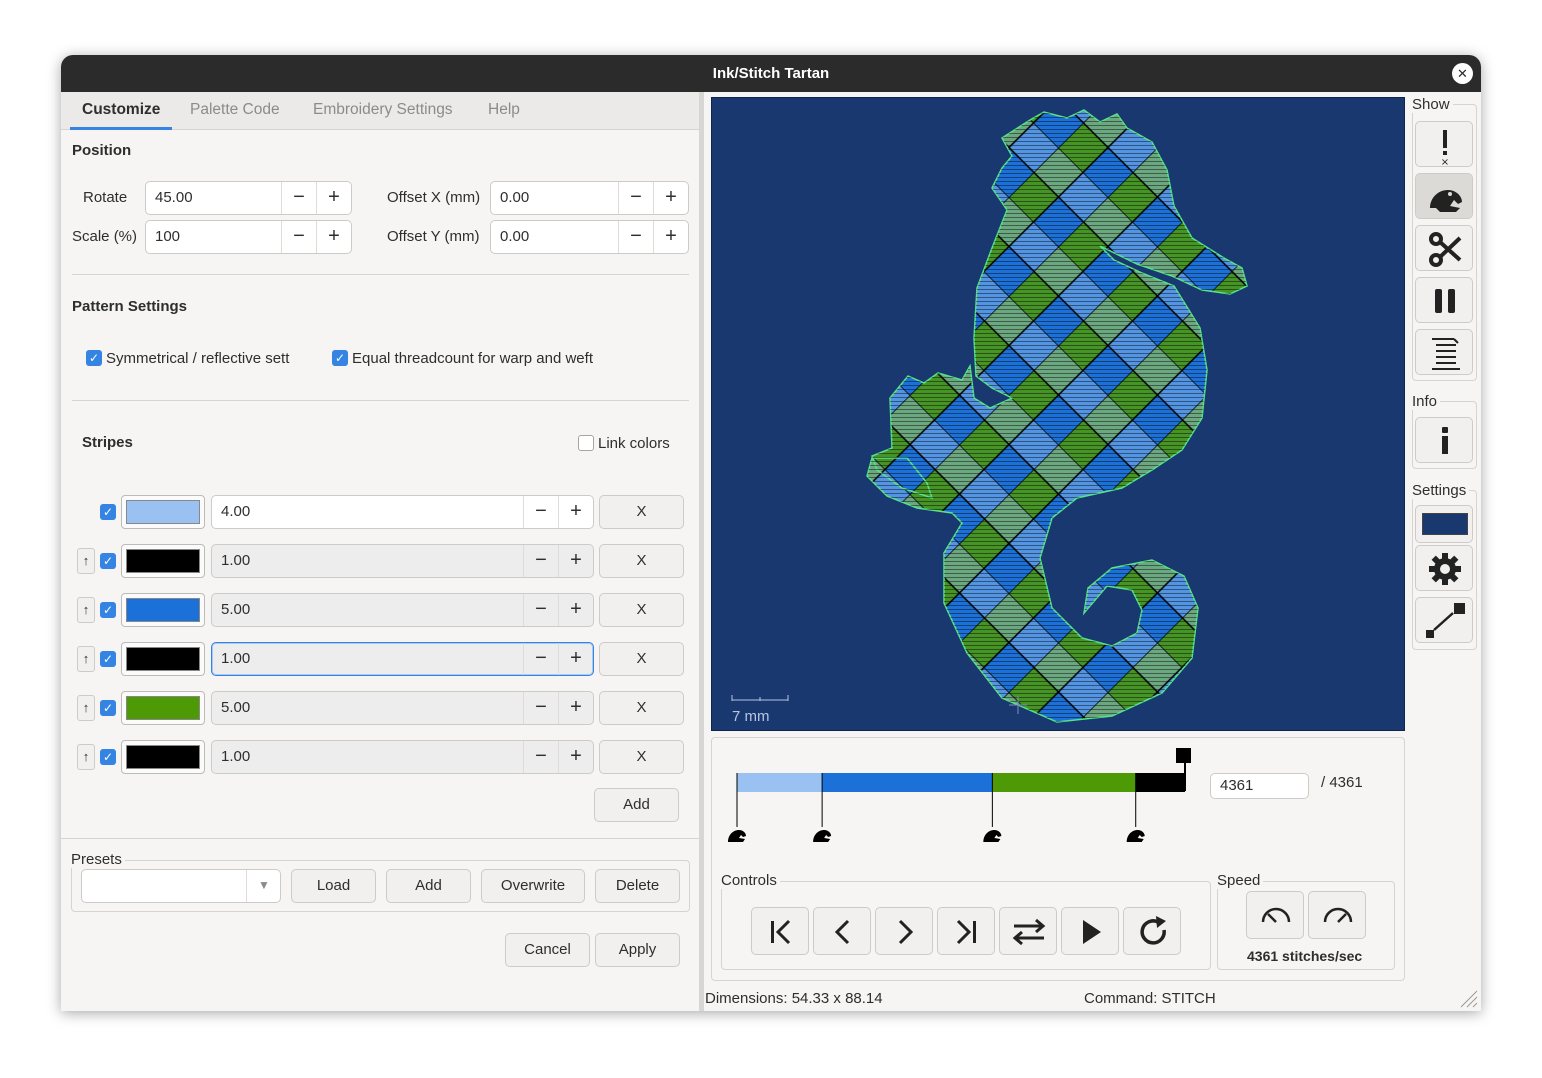  Describe the element at coordinates (1468, 998) in the screenshot. I see `resize-grip-icon` at that location.